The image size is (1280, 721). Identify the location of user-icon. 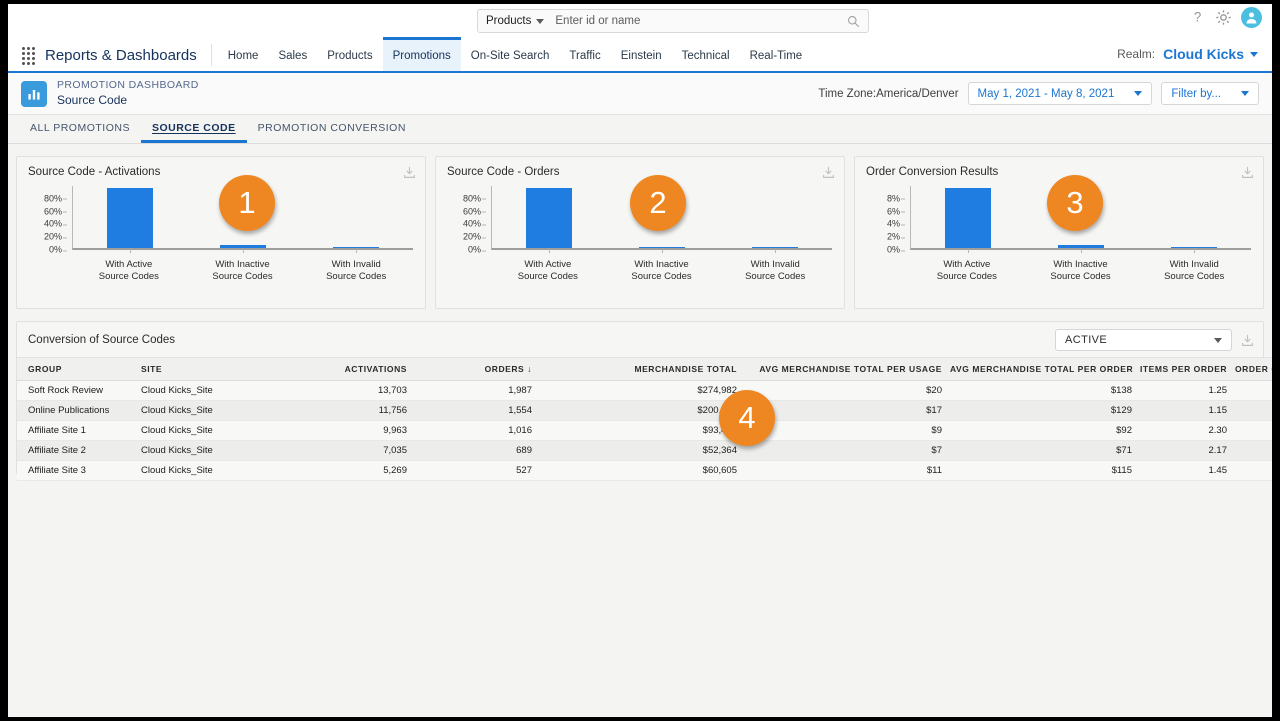
(1251, 18).